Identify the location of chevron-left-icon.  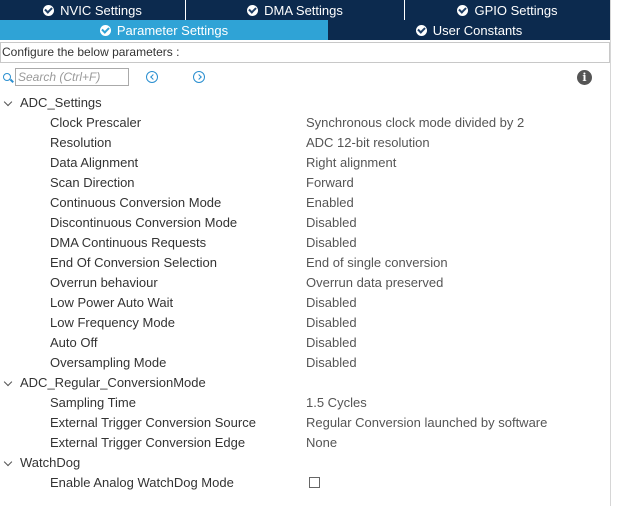
(152, 77).